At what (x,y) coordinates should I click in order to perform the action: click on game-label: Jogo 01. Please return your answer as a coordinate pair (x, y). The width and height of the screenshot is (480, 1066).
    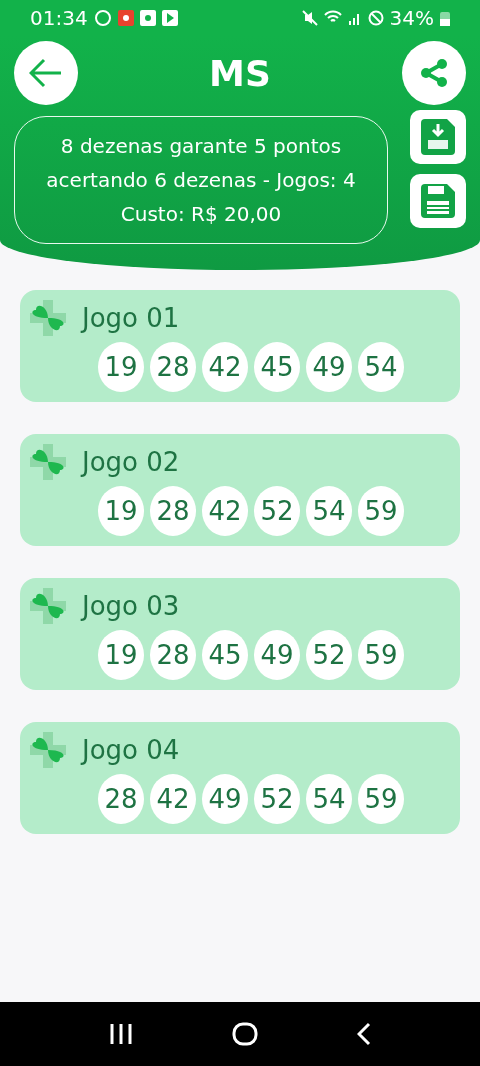
    Looking at the image, I should click on (131, 318).